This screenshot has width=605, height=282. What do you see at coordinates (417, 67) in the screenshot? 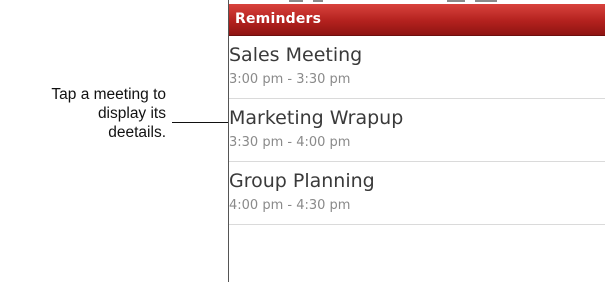
I see `reminder-item-sales-meeting: Sales Meeting 3:00 pm - 3:30 pm` at bounding box center [417, 67].